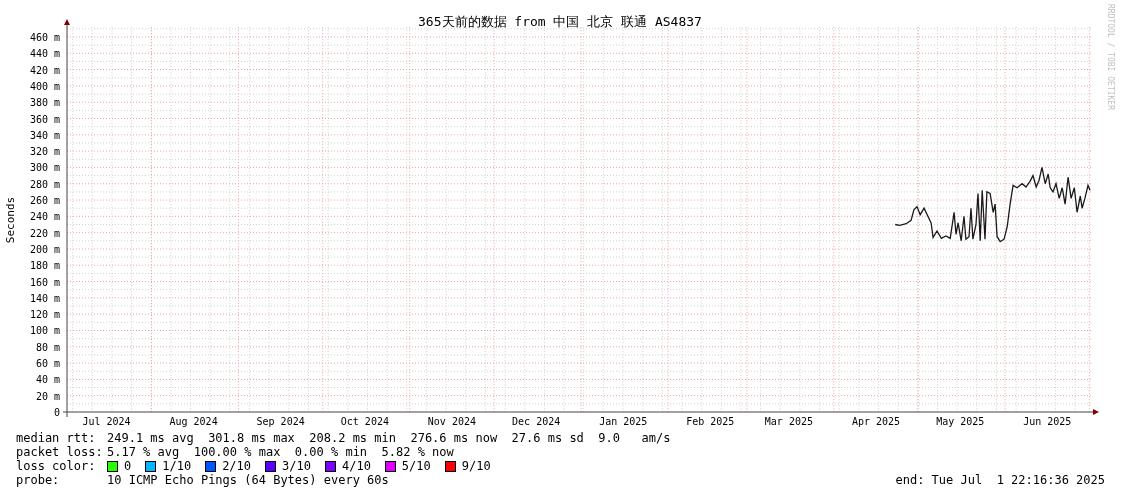 This screenshot has height=494, width=1121. I want to click on axis-tick-label: 60 m, so click(47, 364).